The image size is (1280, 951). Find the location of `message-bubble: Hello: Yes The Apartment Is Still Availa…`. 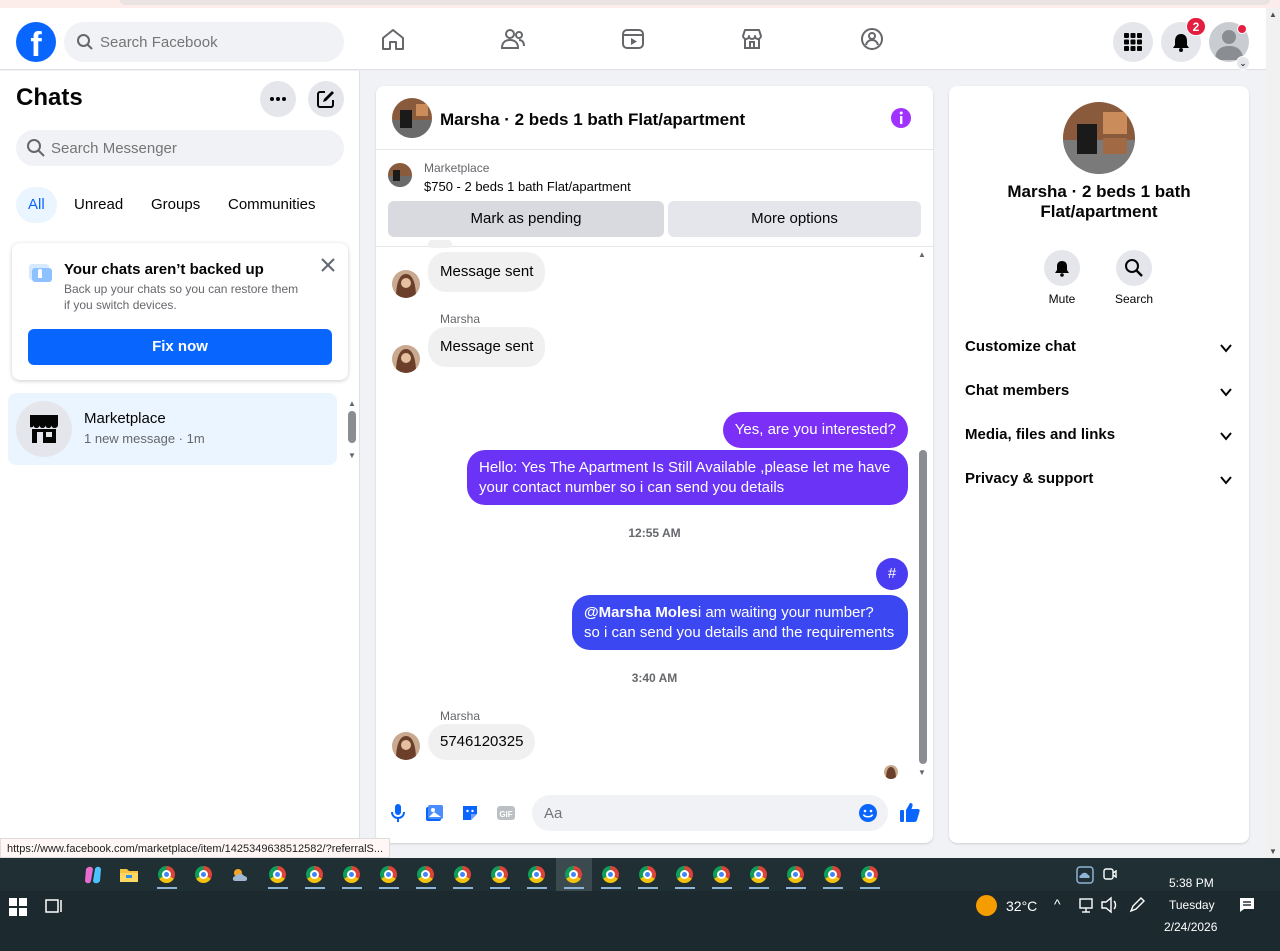

message-bubble: Hello: Yes The Apartment Is Still Availa… is located at coordinates (687, 477).